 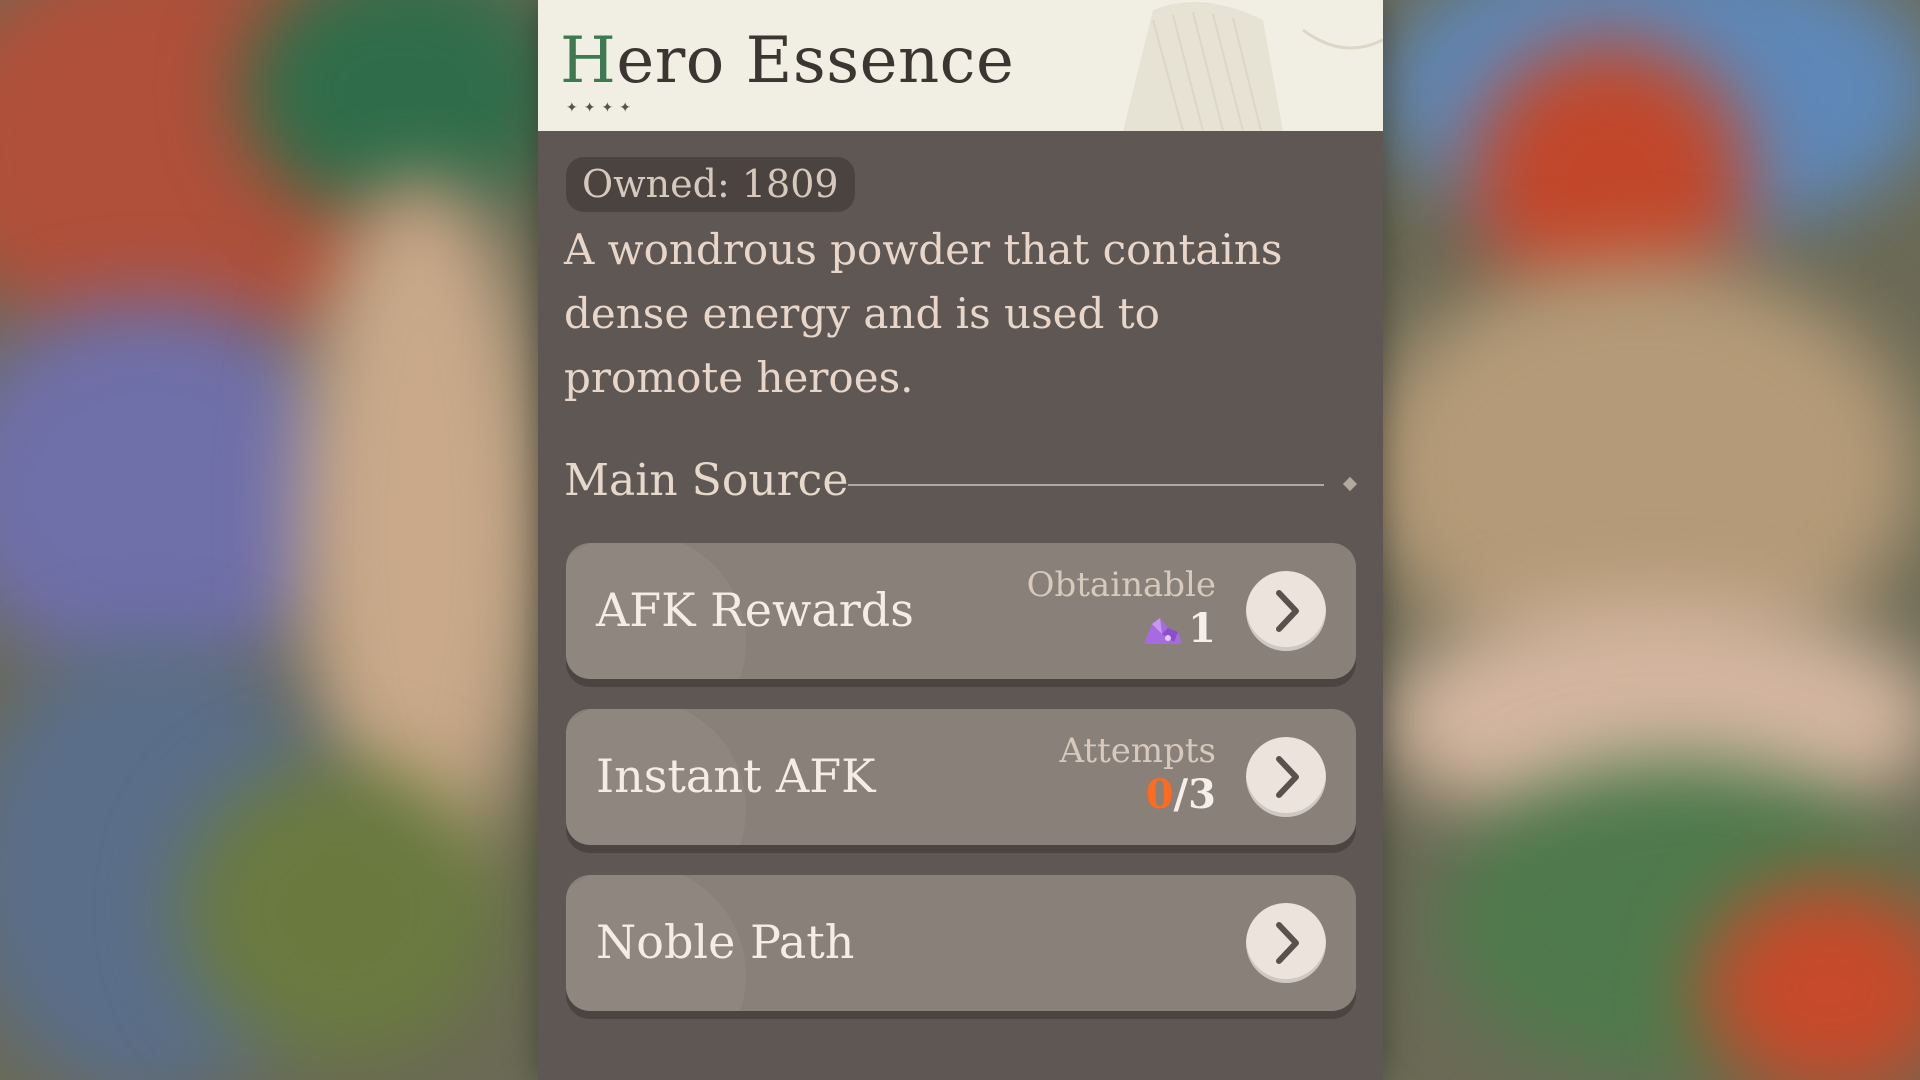 I want to click on source-label: Instant AFK, so click(x=736, y=776).